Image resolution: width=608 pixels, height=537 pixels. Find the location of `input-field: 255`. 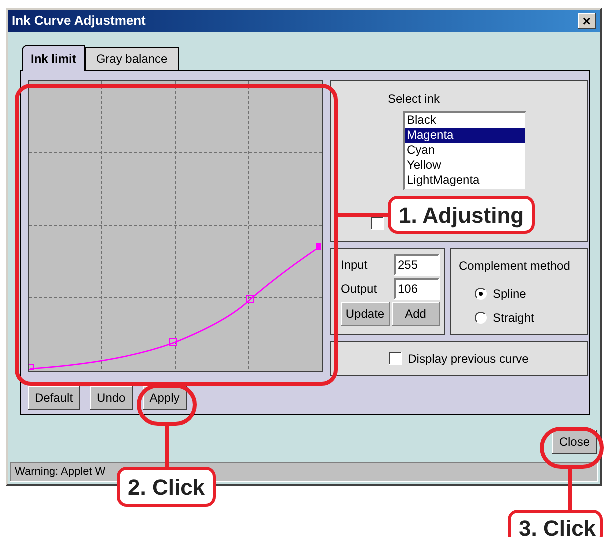

input-field: 255 is located at coordinates (417, 265).